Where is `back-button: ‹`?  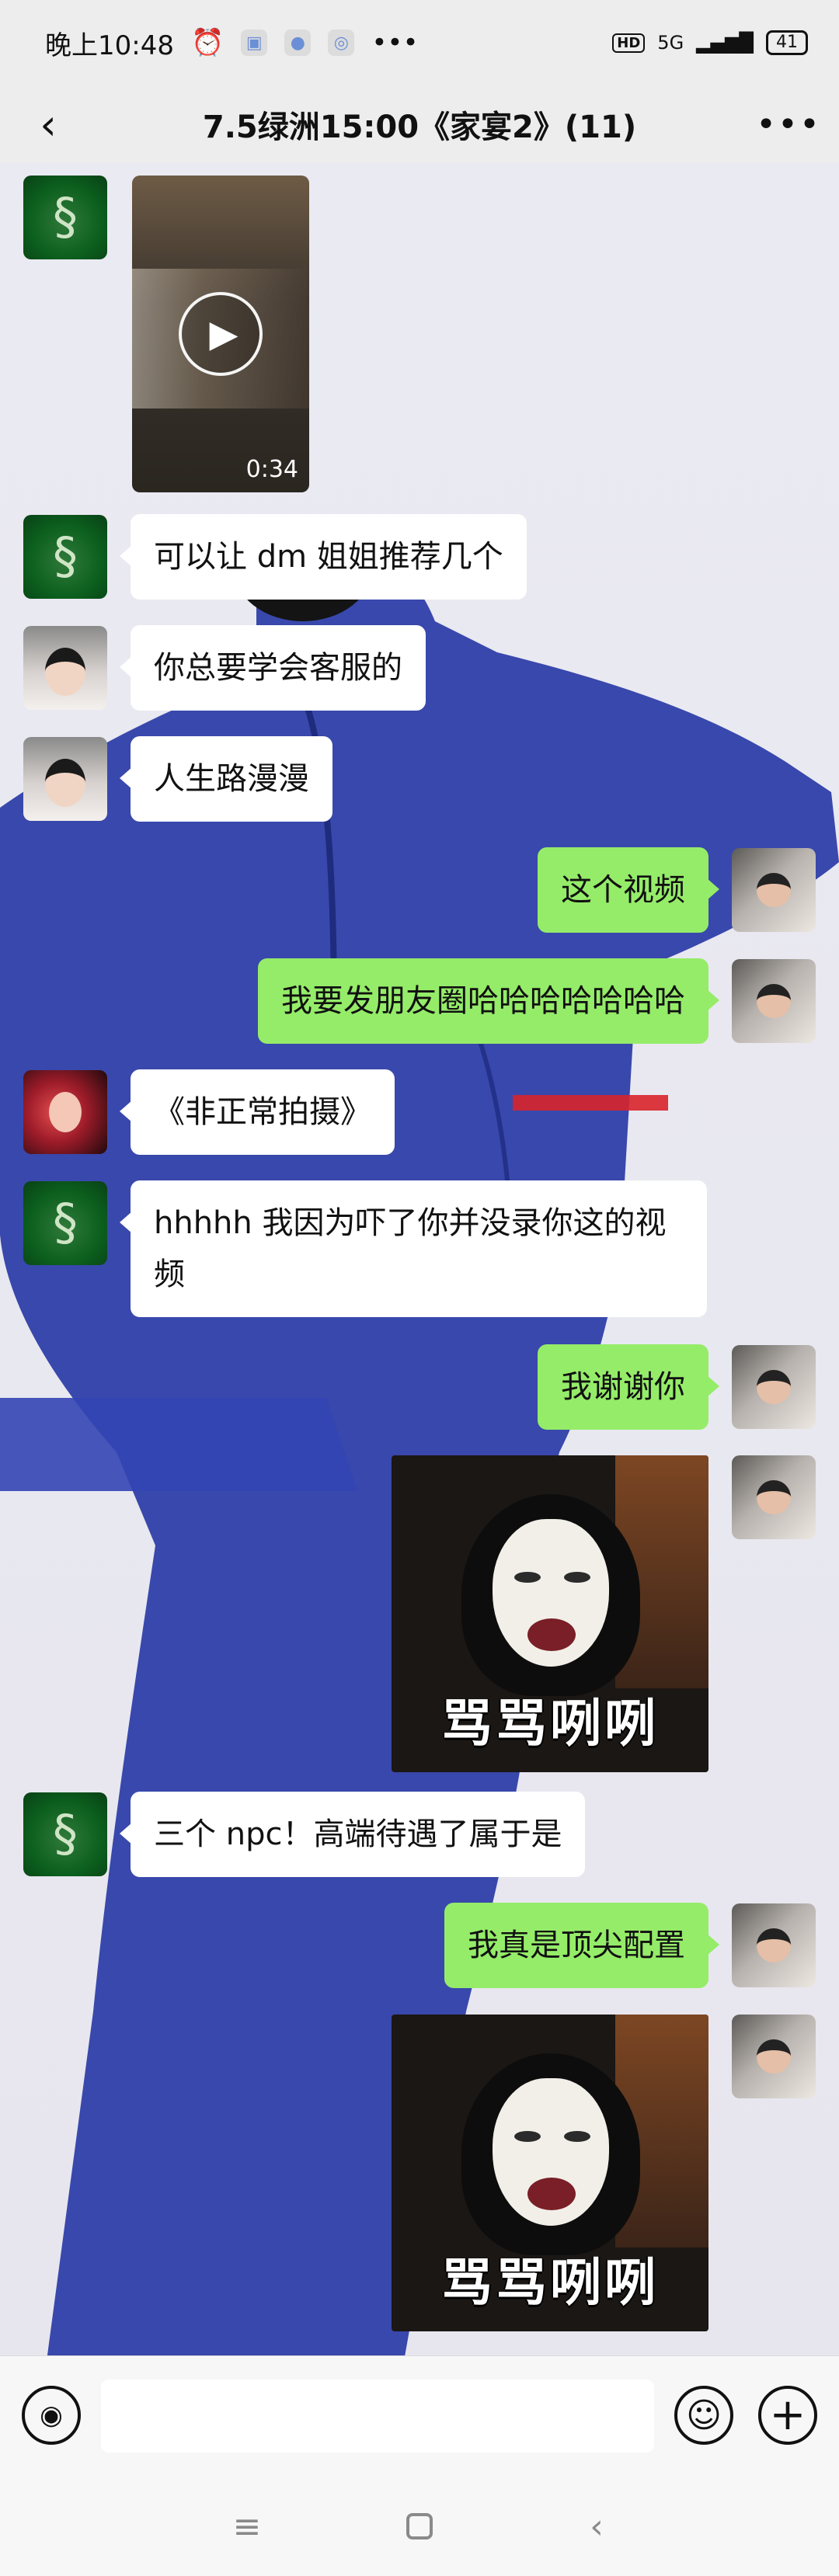
back-button: ‹ is located at coordinates (48, 124).